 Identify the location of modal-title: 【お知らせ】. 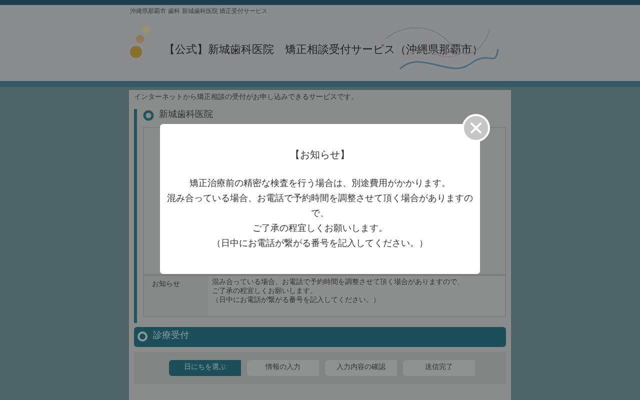
(320, 155).